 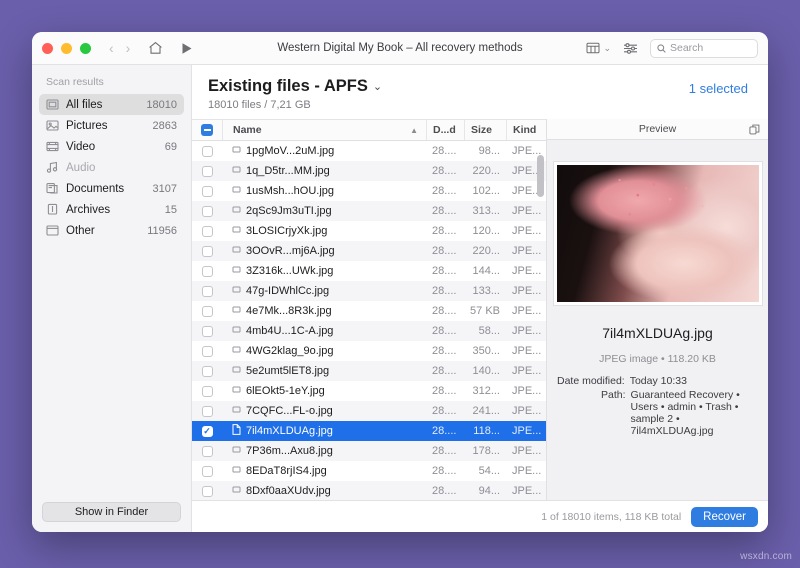 I want to click on forward-button: ›, so click(x=128, y=48).